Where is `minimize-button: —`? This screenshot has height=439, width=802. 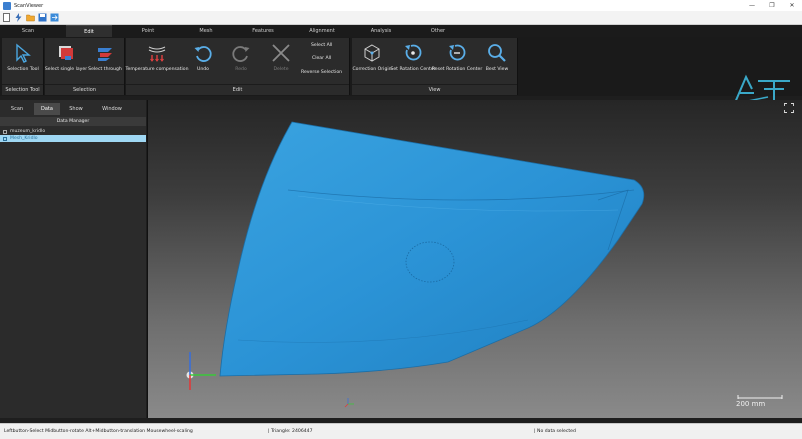 minimize-button: — is located at coordinates (752, 5).